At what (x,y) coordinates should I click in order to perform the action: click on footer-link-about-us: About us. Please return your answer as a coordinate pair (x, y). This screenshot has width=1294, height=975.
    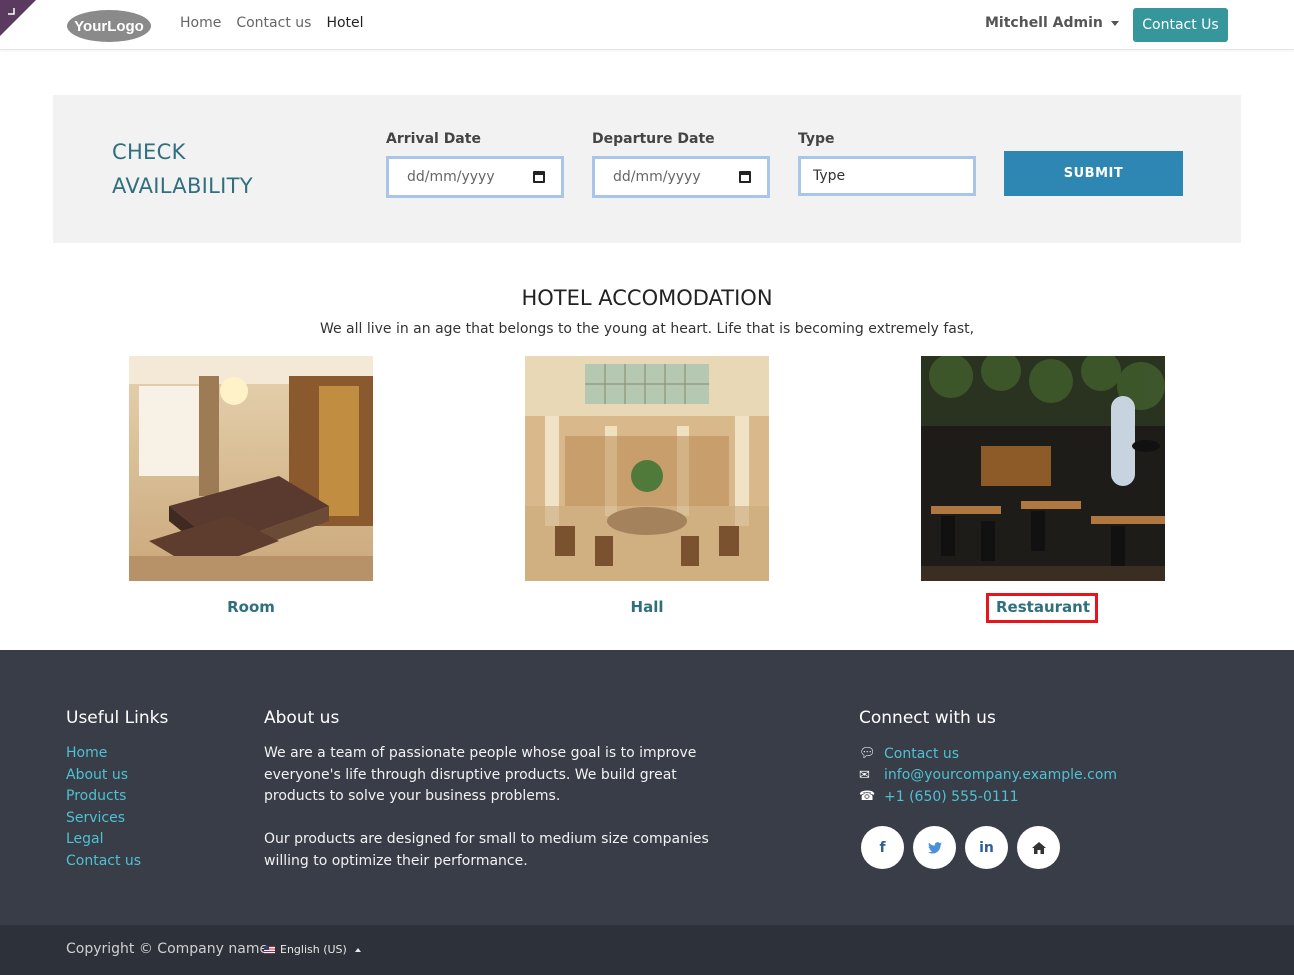
    Looking at the image, I should click on (103, 776).